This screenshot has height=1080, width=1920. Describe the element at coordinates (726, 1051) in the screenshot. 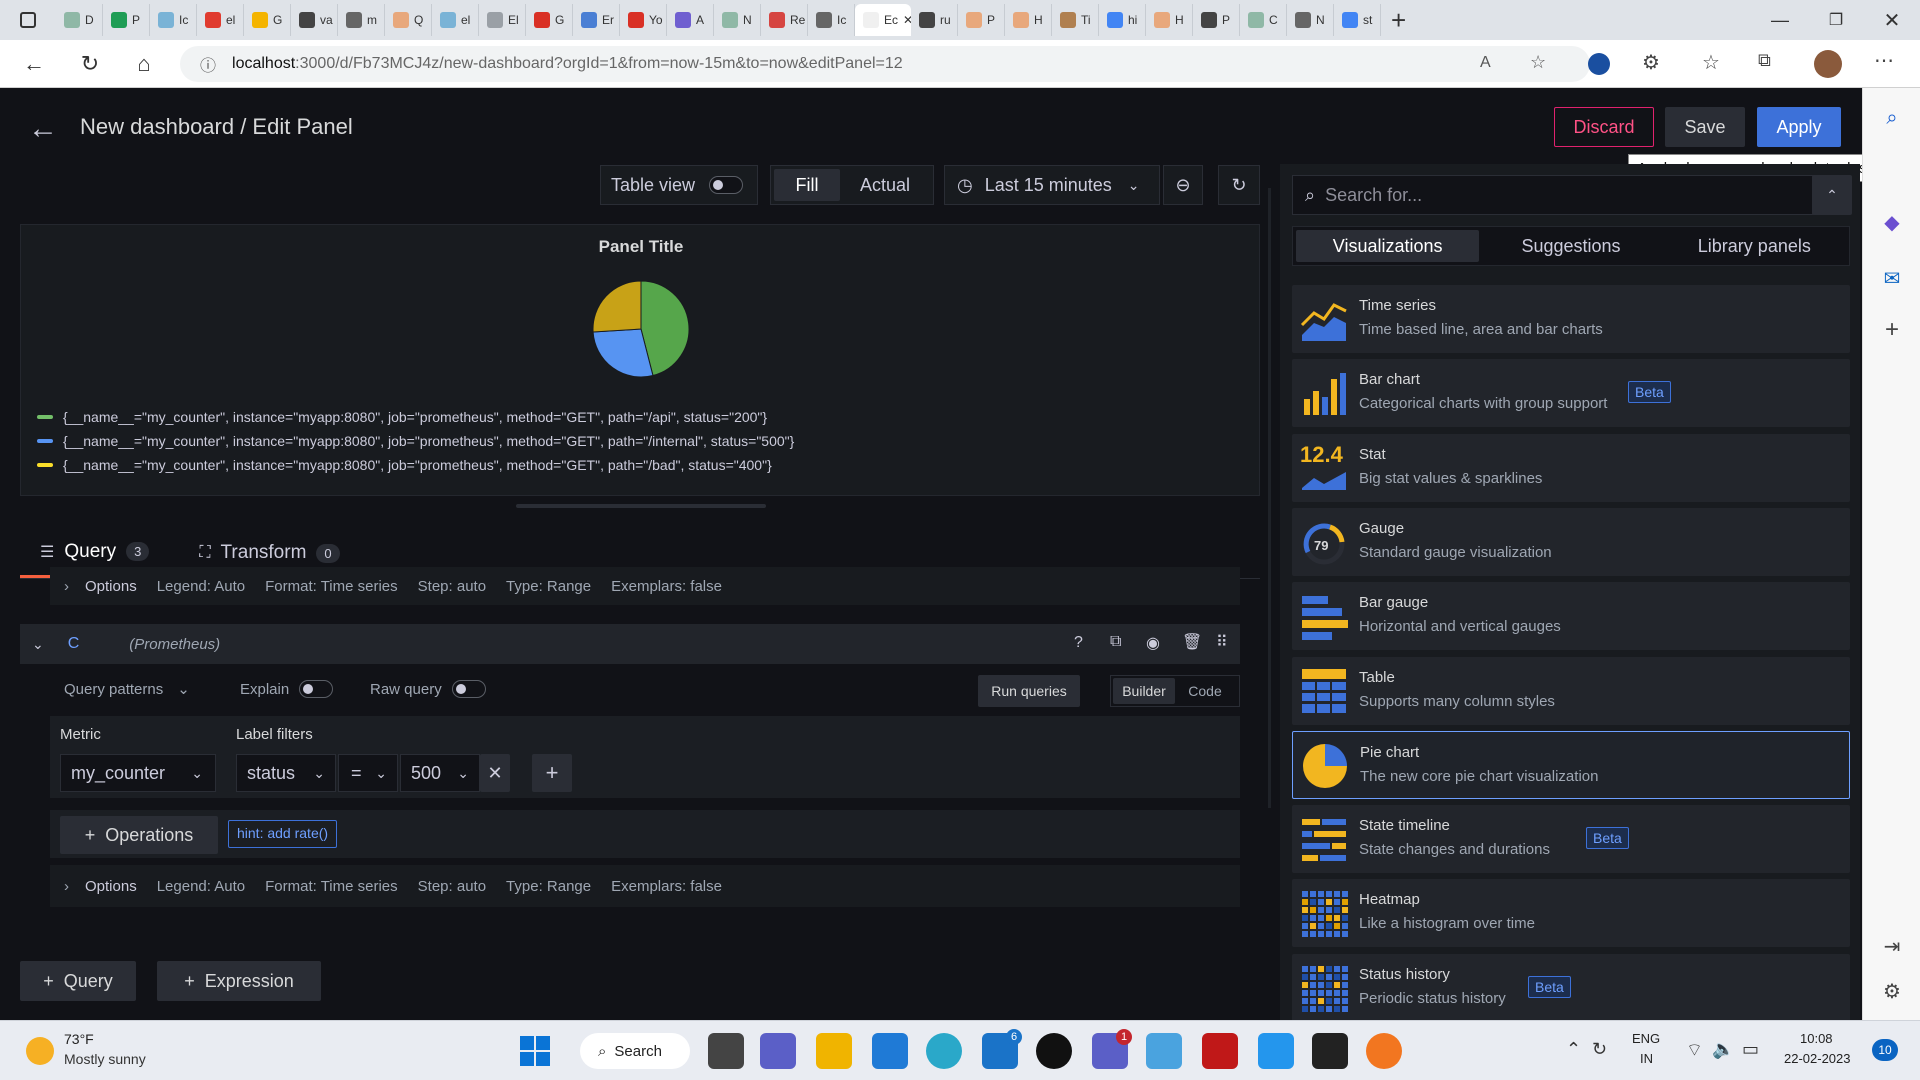

I see `task-view-icon` at that location.